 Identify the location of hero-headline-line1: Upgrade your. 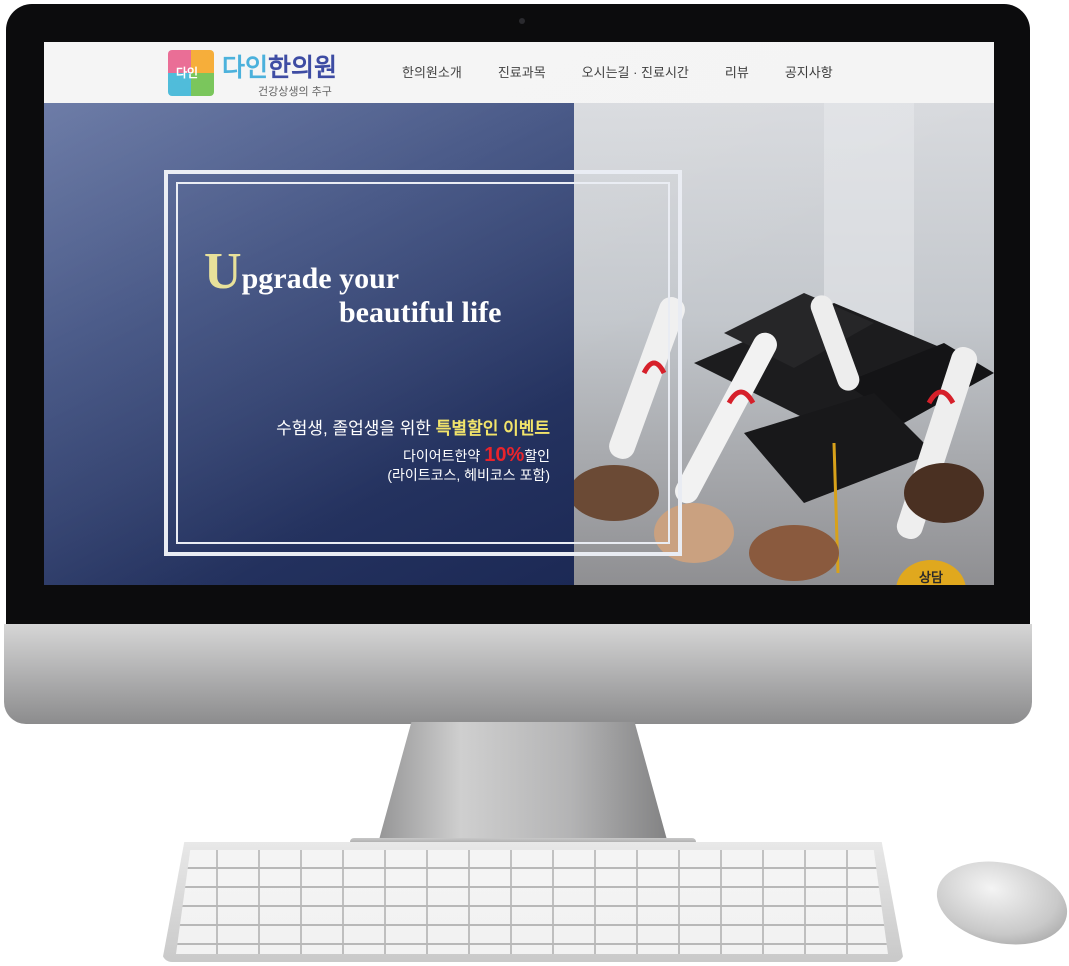
(301, 271).